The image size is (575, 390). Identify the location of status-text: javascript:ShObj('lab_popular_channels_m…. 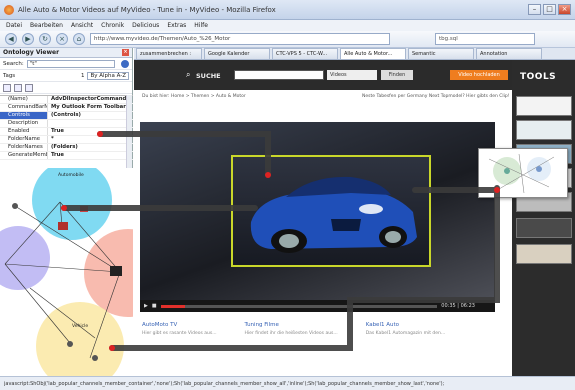
(224, 383).